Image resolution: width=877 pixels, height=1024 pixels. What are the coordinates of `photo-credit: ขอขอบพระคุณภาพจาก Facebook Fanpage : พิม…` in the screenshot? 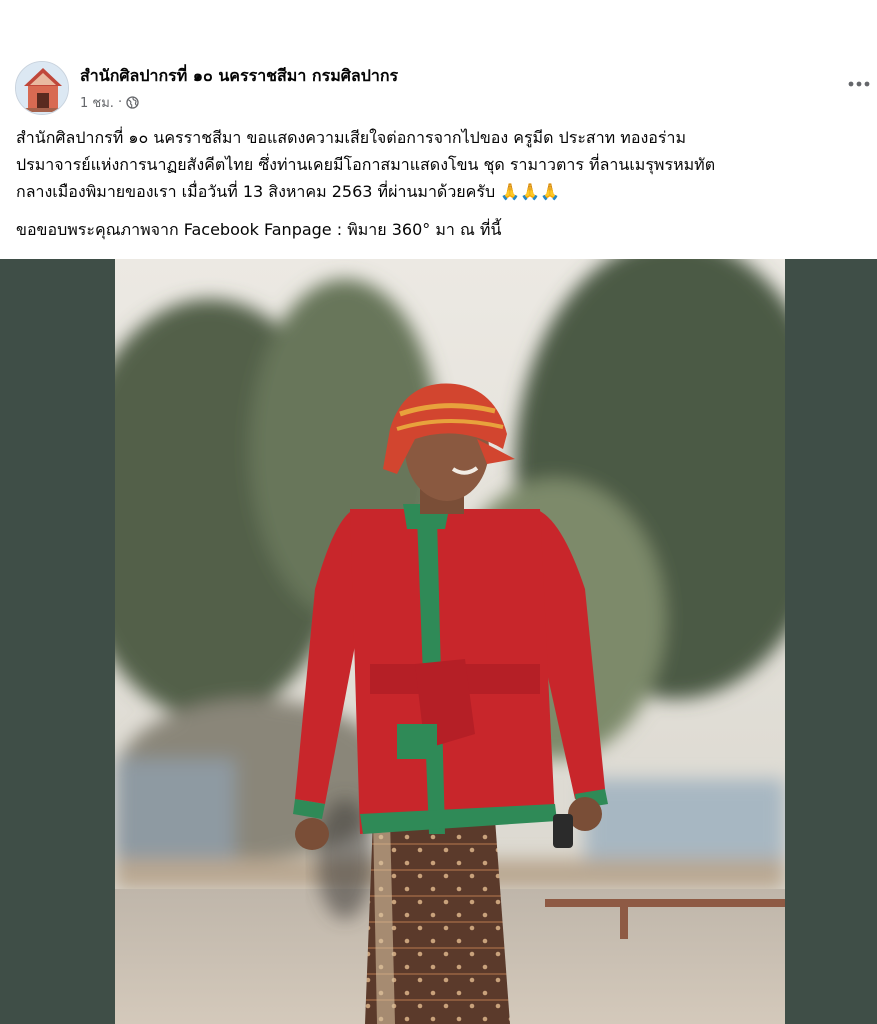 It's located at (259, 229).